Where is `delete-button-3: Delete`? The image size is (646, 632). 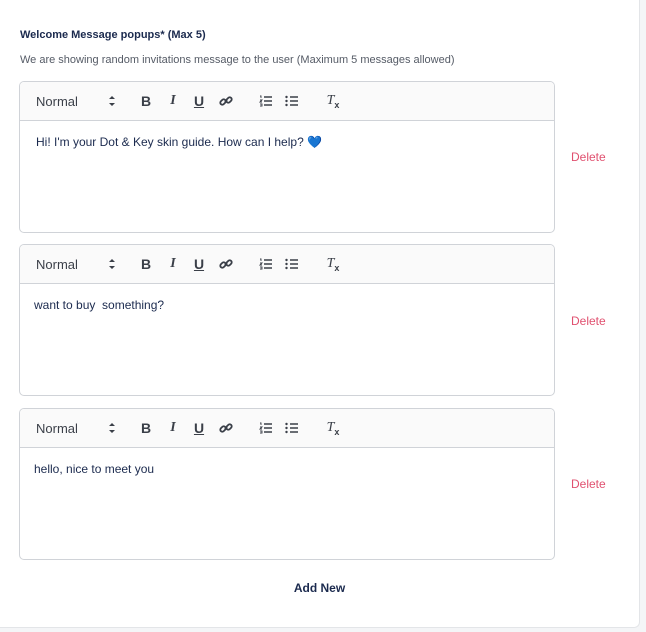 delete-button-3: Delete is located at coordinates (588, 484).